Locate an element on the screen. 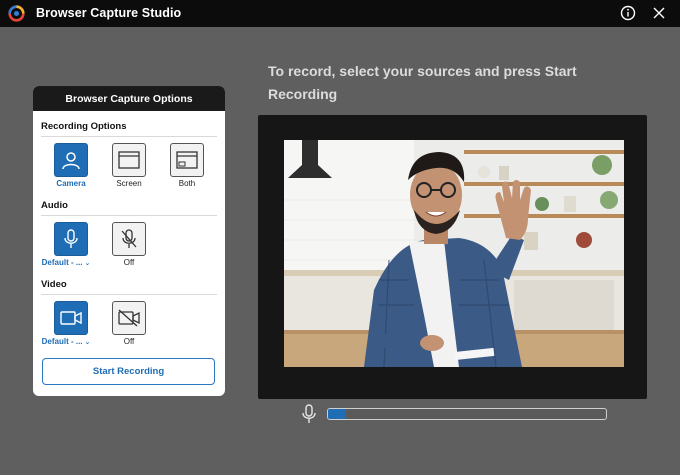  screen-window-icon is located at coordinates (129, 160).